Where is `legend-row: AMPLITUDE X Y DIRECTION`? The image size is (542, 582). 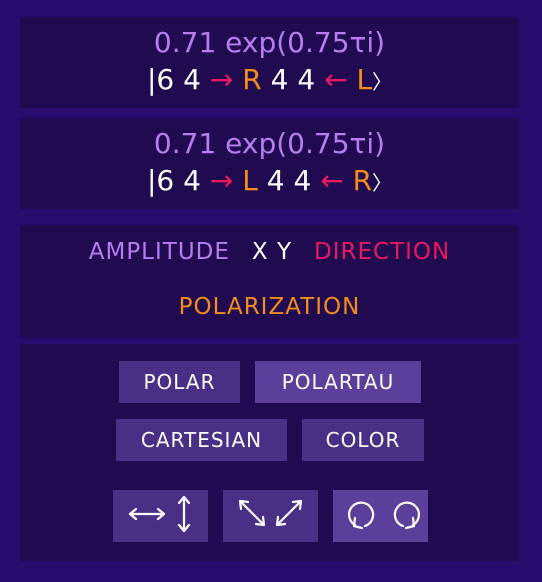
legend-row: AMPLITUDE X Y DIRECTION is located at coordinates (269, 252).